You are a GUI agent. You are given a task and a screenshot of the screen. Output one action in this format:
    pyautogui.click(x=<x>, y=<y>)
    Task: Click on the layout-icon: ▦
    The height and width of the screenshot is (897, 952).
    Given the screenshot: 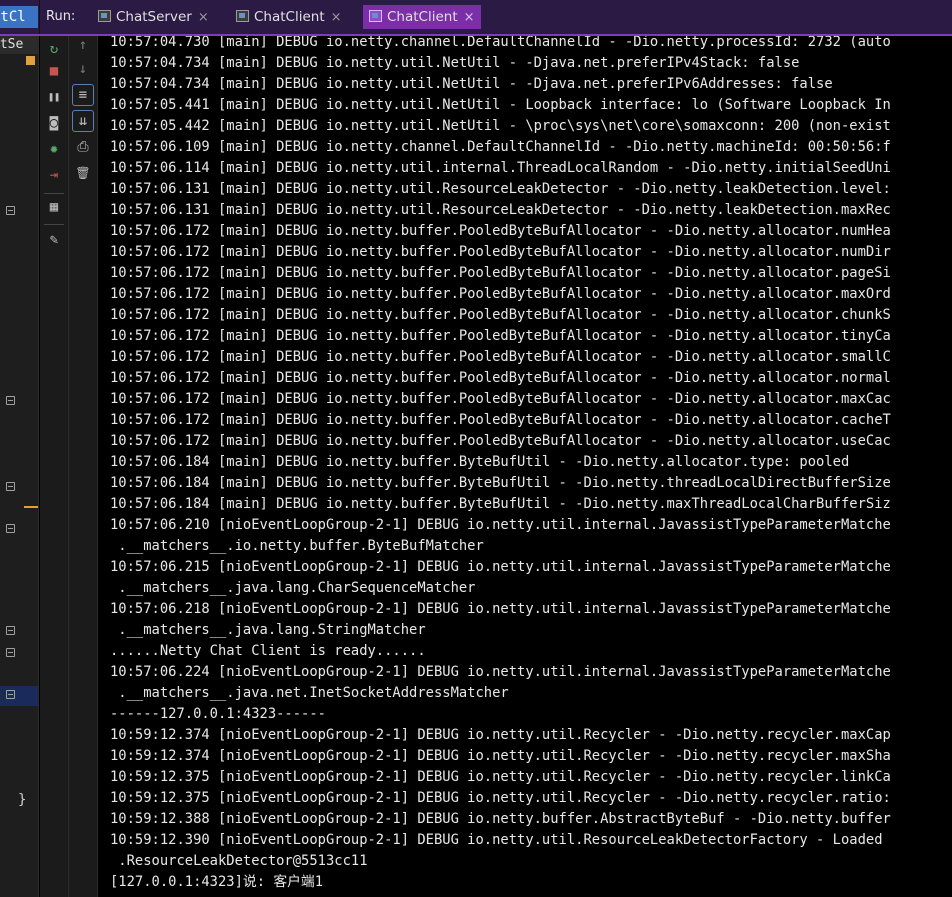 What is the action you would take?
    pyautogui.click(x=54, y=207)
    